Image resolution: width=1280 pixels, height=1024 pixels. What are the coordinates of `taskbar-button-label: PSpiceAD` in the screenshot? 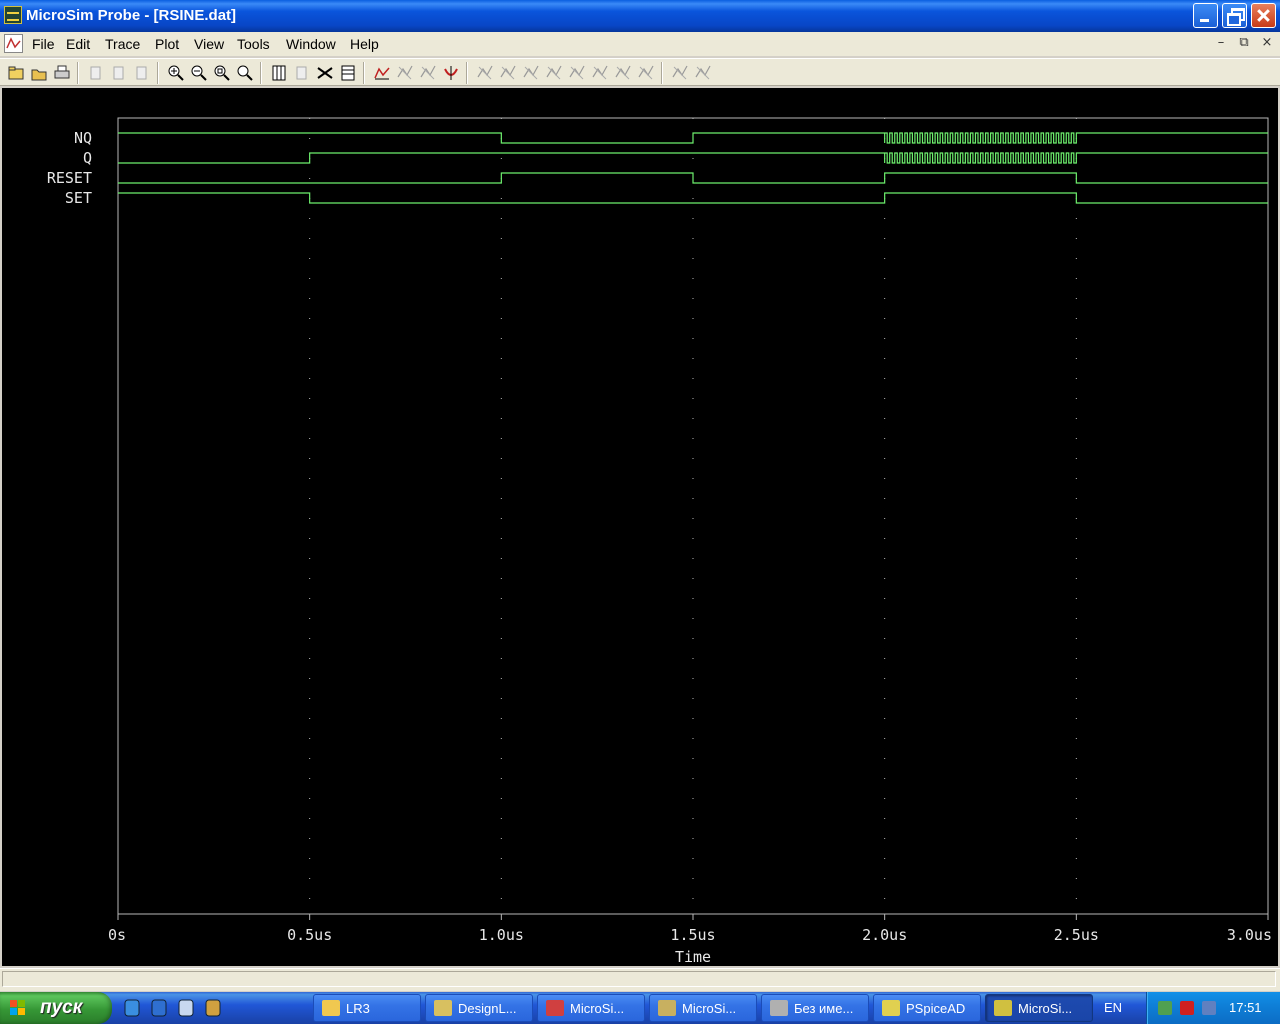 It's located at (936, 1008).